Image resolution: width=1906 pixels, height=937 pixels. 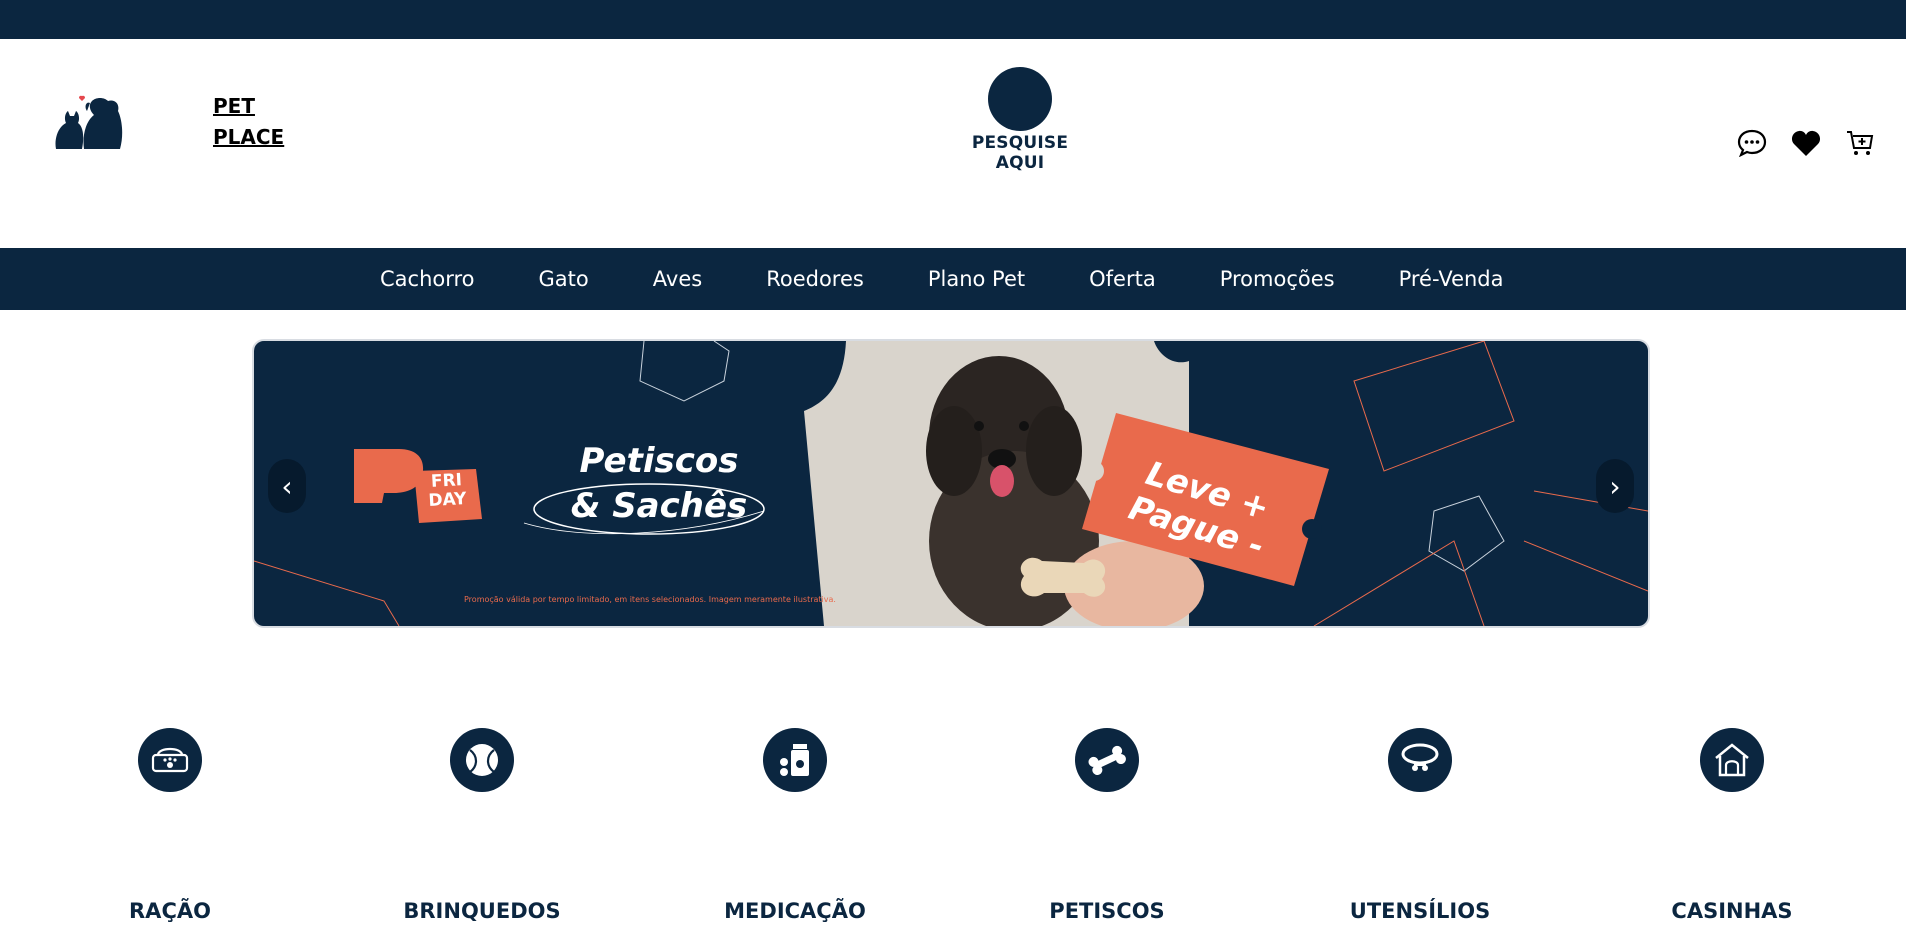 What do you see at coordinates (427, 279) in the screenshot?
I see `nav-item-cachorro: Cachorro` at bounding box center [427, 279].